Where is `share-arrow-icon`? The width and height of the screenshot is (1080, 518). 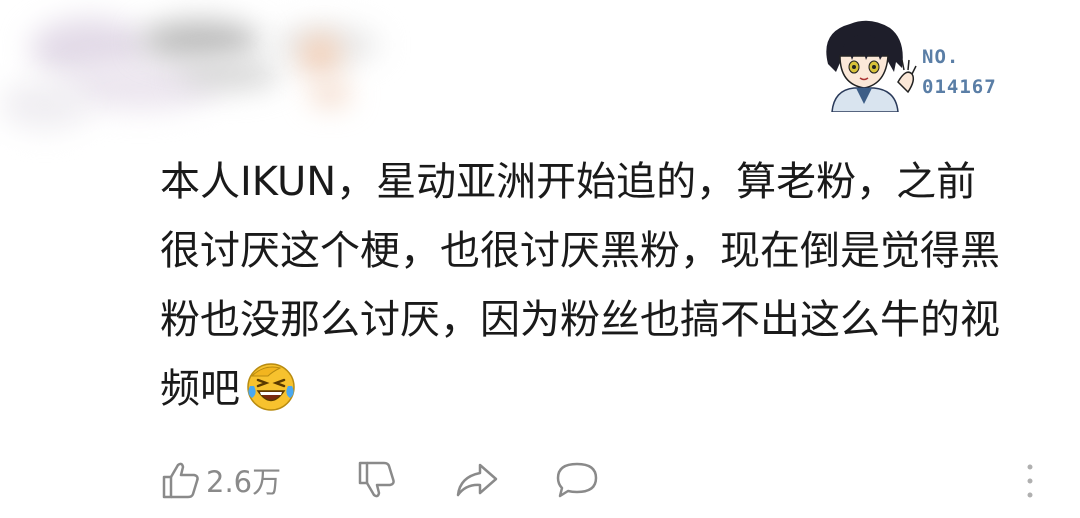 share-arrow-icon is located at coordinates (477, 480).